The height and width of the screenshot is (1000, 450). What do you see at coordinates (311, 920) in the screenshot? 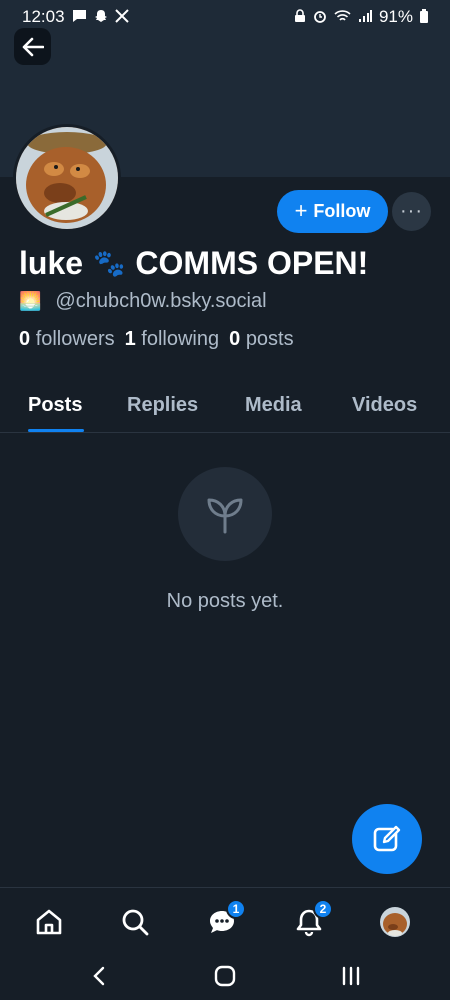
I see `nav-notifications: 2` at bounding box center [311, 920].